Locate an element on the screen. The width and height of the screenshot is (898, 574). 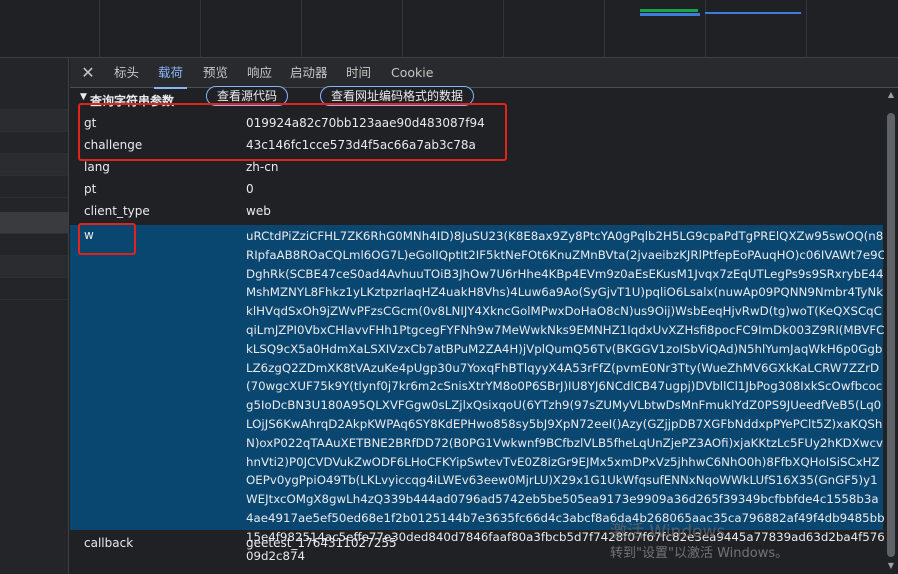
param-key: callback is located at coordinates (109, 543).